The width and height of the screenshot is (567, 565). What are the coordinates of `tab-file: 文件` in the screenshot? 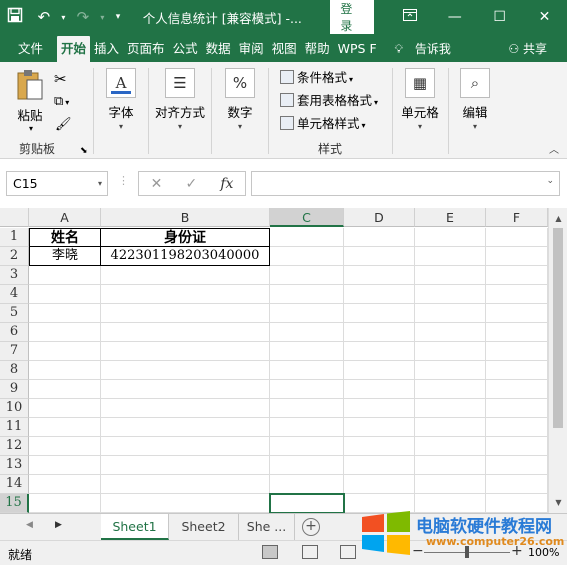 It's located at (28, 49).